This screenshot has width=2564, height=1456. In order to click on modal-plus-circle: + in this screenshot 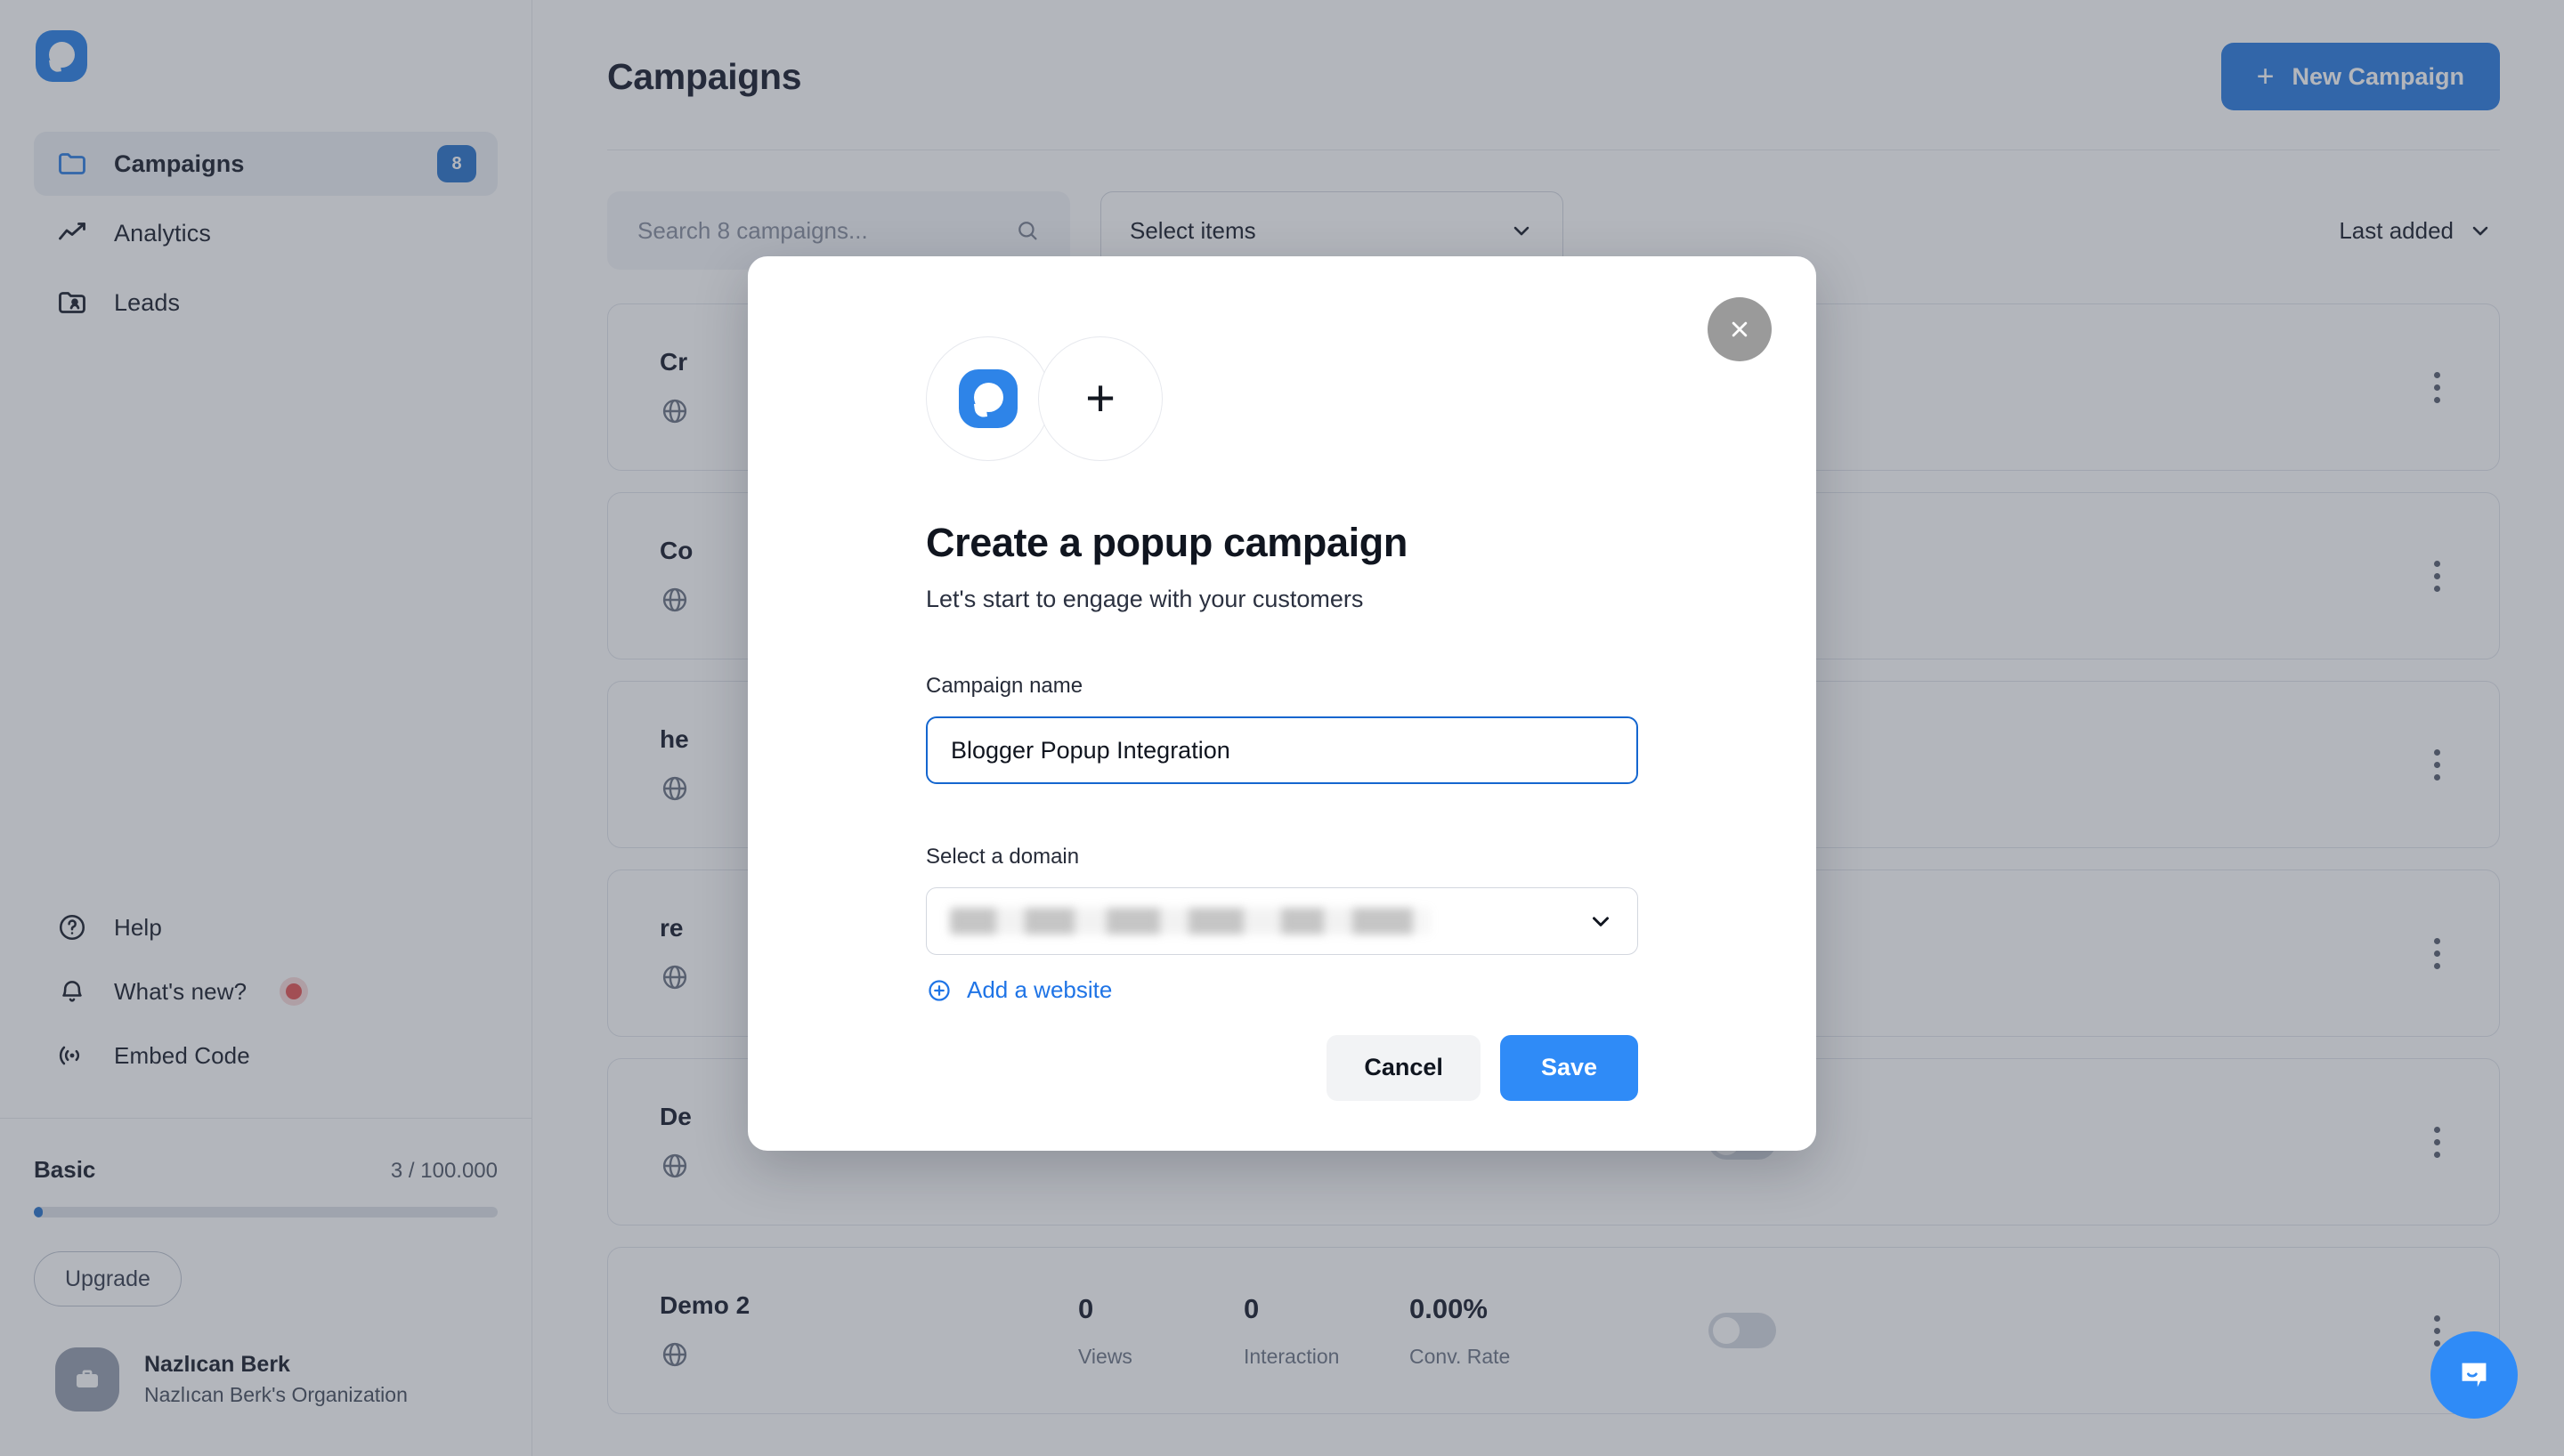, I will do `click(1100, 398)`.